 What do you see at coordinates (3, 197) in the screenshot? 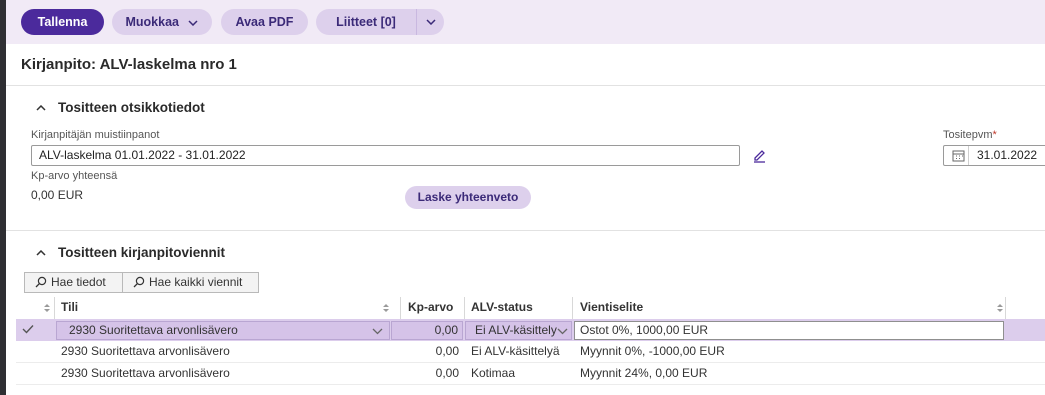
I see `left-edge-strip` at bounding box center [3, 197].